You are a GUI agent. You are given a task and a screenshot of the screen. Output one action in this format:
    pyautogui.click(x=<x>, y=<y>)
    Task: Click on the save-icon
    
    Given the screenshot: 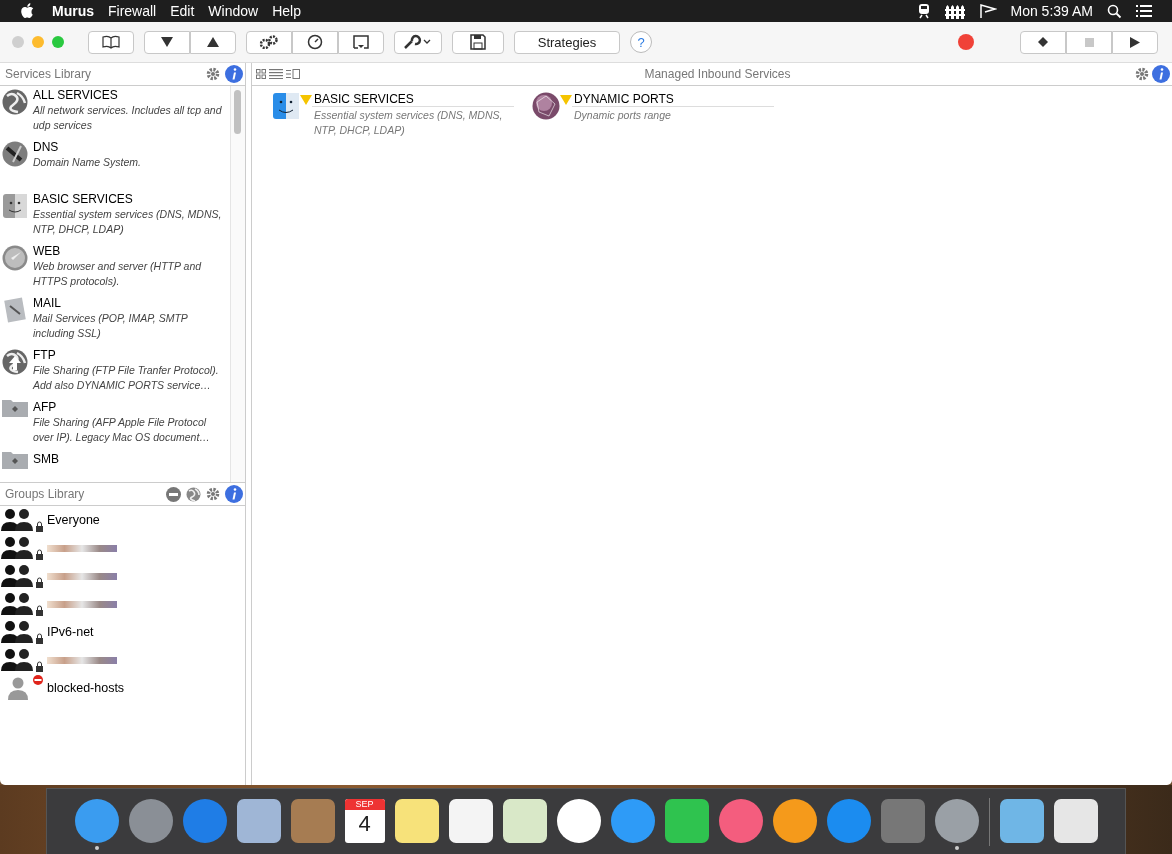 What is the action you would take?
    pyautogui.click(x=478, y=42)
    